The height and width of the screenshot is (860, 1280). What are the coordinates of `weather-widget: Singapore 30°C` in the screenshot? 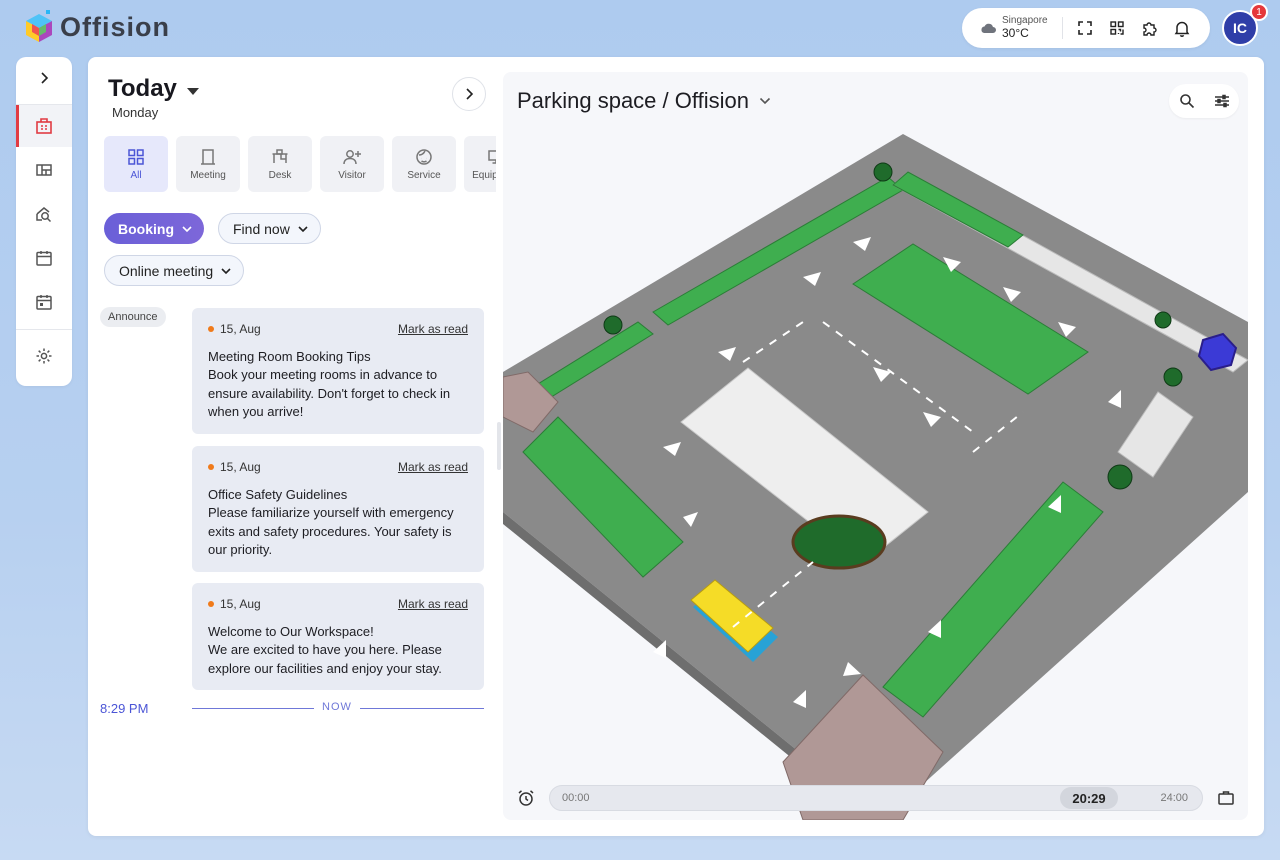 It's located at (1021, 27).